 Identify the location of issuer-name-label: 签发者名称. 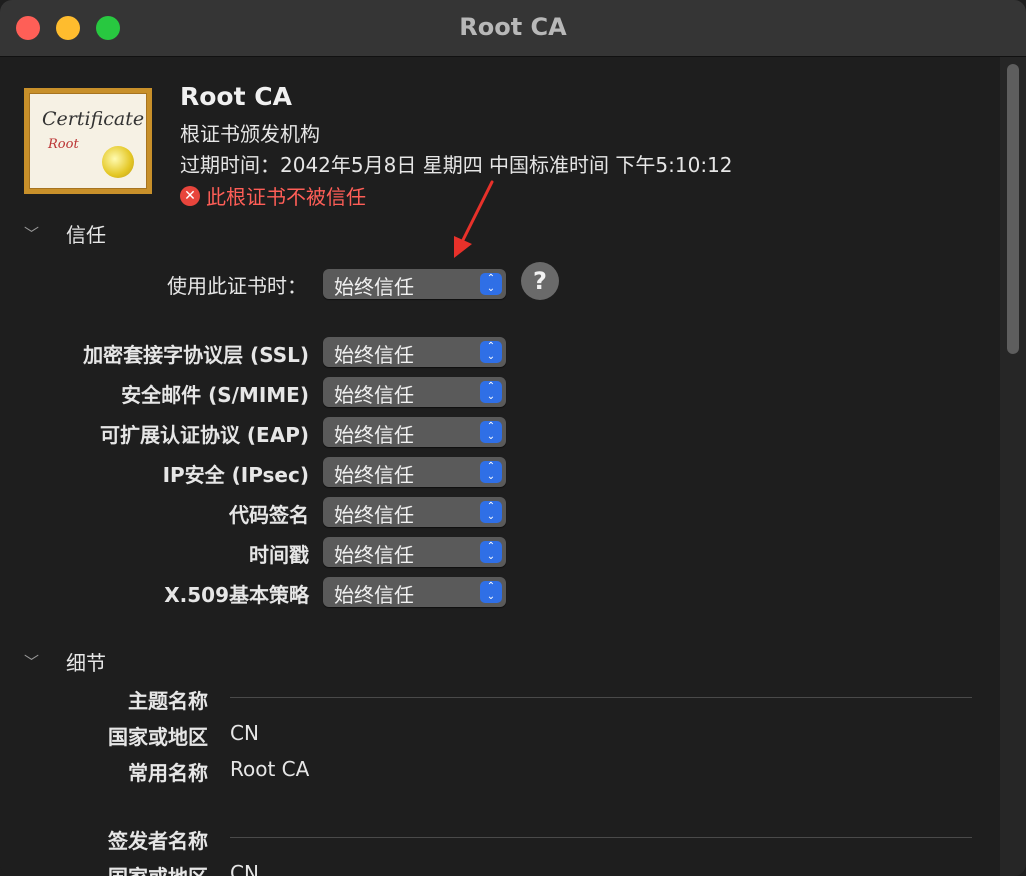
(158, 841).